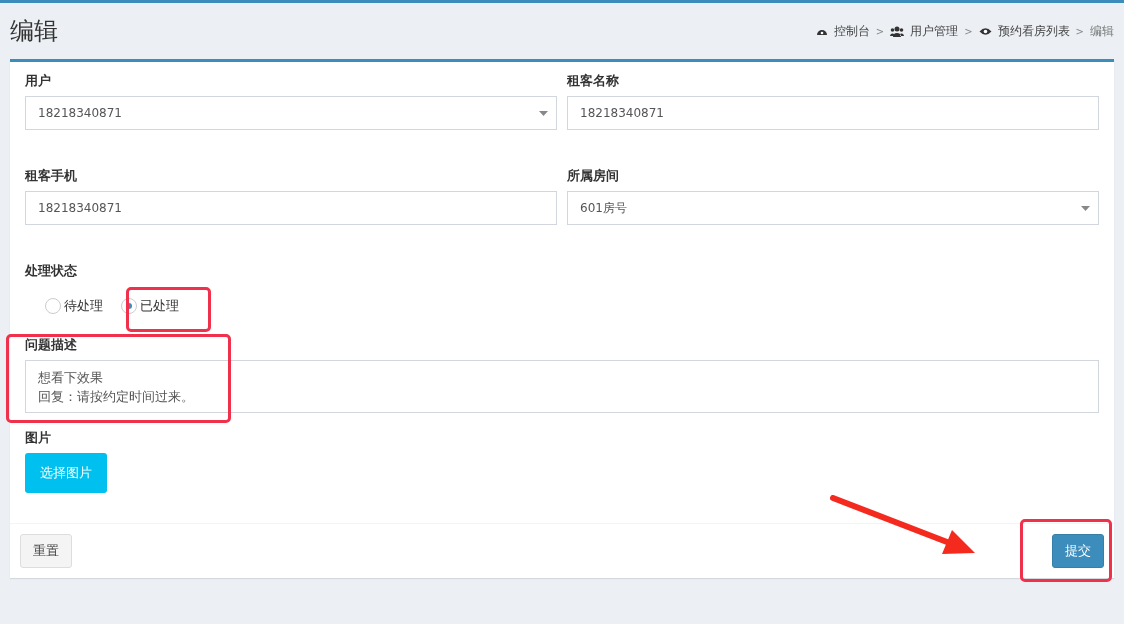  I want to click on description-field: 想看下效果 回复：请按约定时间过来。, so click(562, 386).